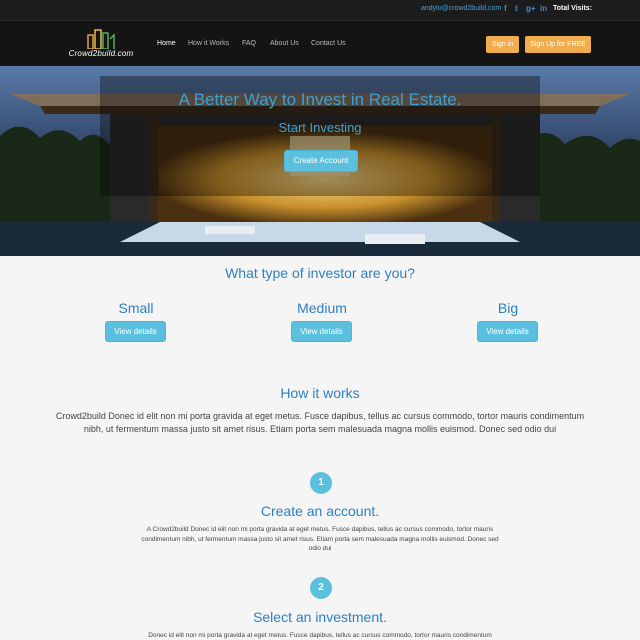 Image resolution: width=640 pixels, height=640 pixels. What do you see at coordinates (508, 308) in the screenshot?
I see `investor-big-label: Big` at bounding box center [508, 308].